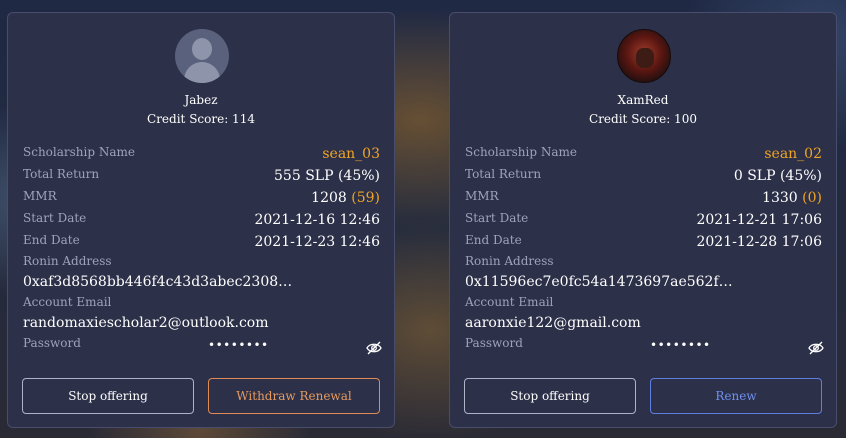 The height and width of the screenshot is (438, 846). What do you see at coordinates (365, 198) in the screenshot?
I see `mmr-delta: (59)` at bounding box center [365, 198].